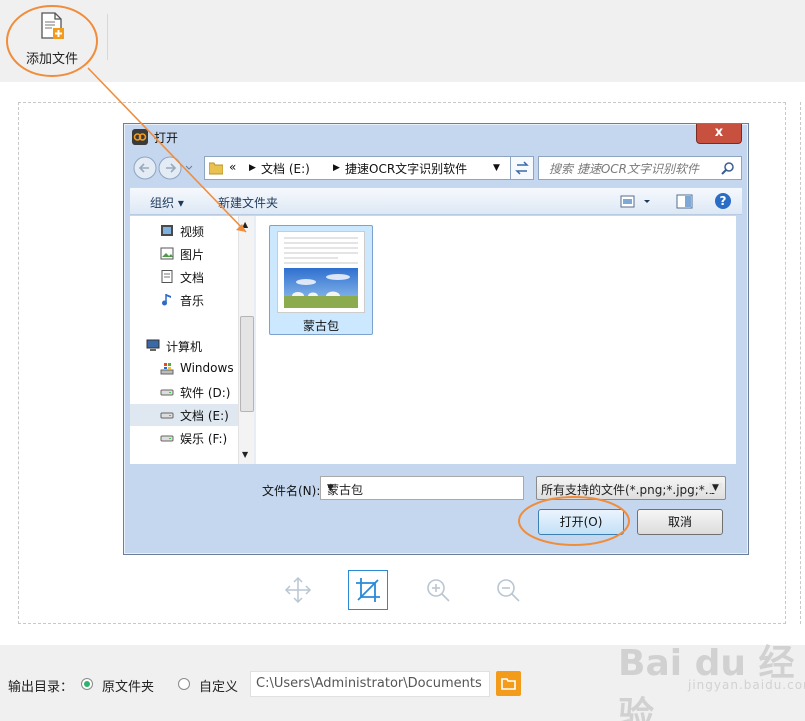 Image resolution: width=805 pixels, height=721 pixels. I want to click on output-path-value: C:\Users\Administrator\Documents, so click(369, 683).